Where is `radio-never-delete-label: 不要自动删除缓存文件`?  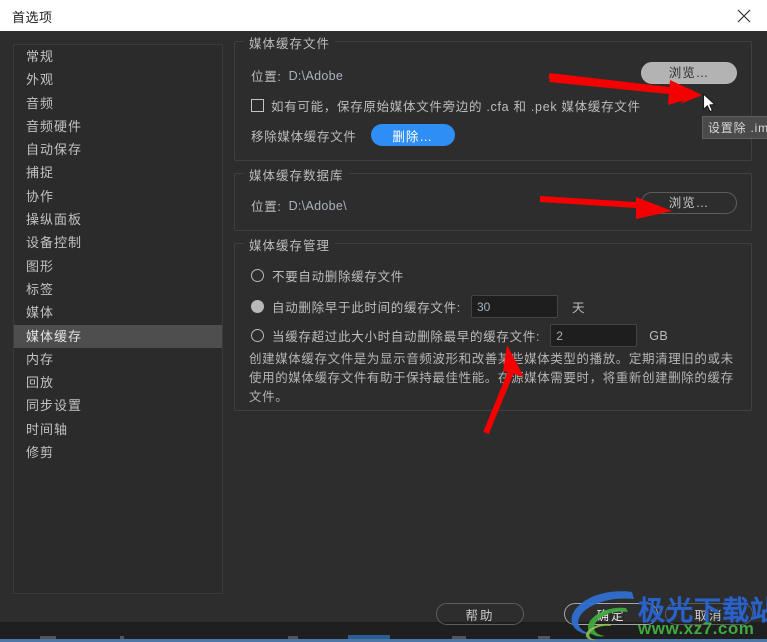
radio-never-delete-label: 不要自动删除缓存文件 is located at coordinates (338, 277).